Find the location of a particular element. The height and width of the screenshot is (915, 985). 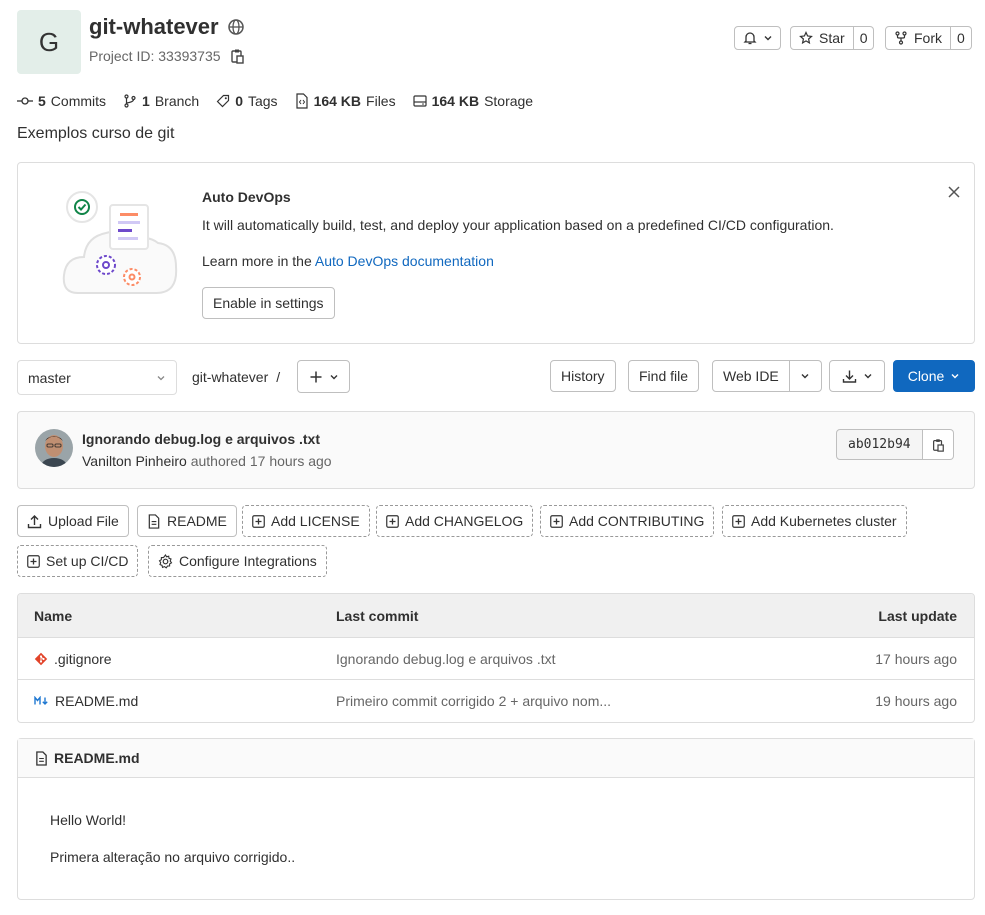

star-group: Star 0 is located at coordinates (832, 38).